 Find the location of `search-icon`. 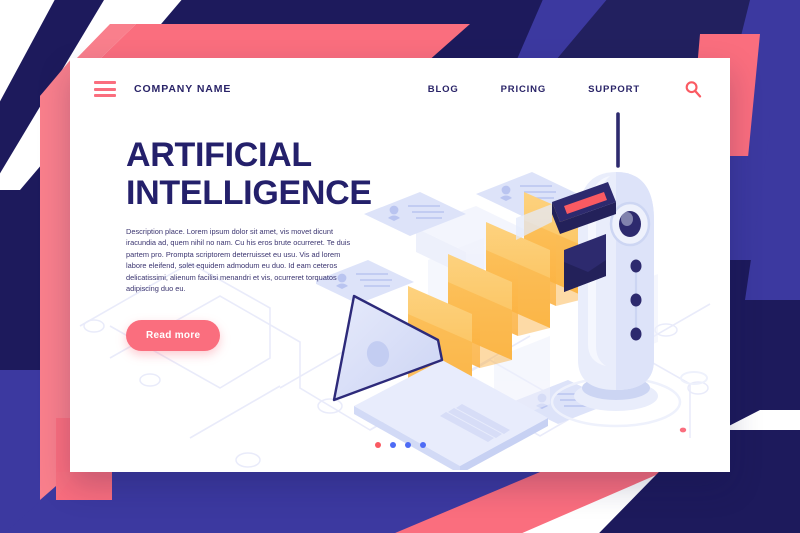

search-icon is located at coordinates (693, 89).